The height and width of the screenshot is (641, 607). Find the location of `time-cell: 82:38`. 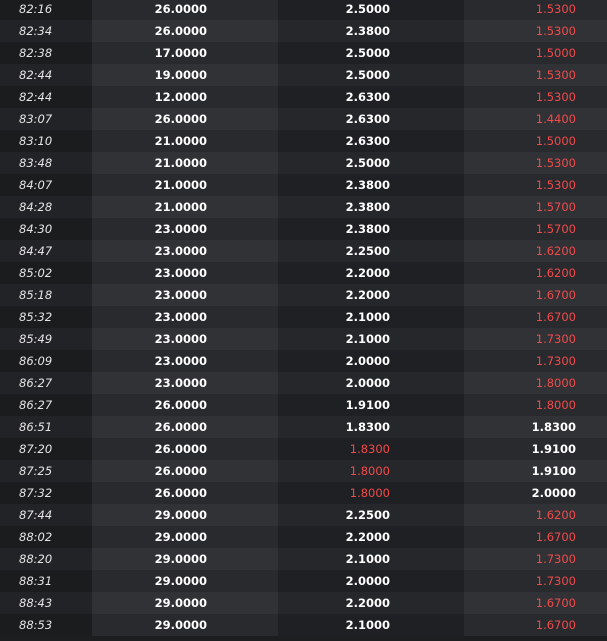

time-cell: 82:38 is located at coordinates (46, 53).